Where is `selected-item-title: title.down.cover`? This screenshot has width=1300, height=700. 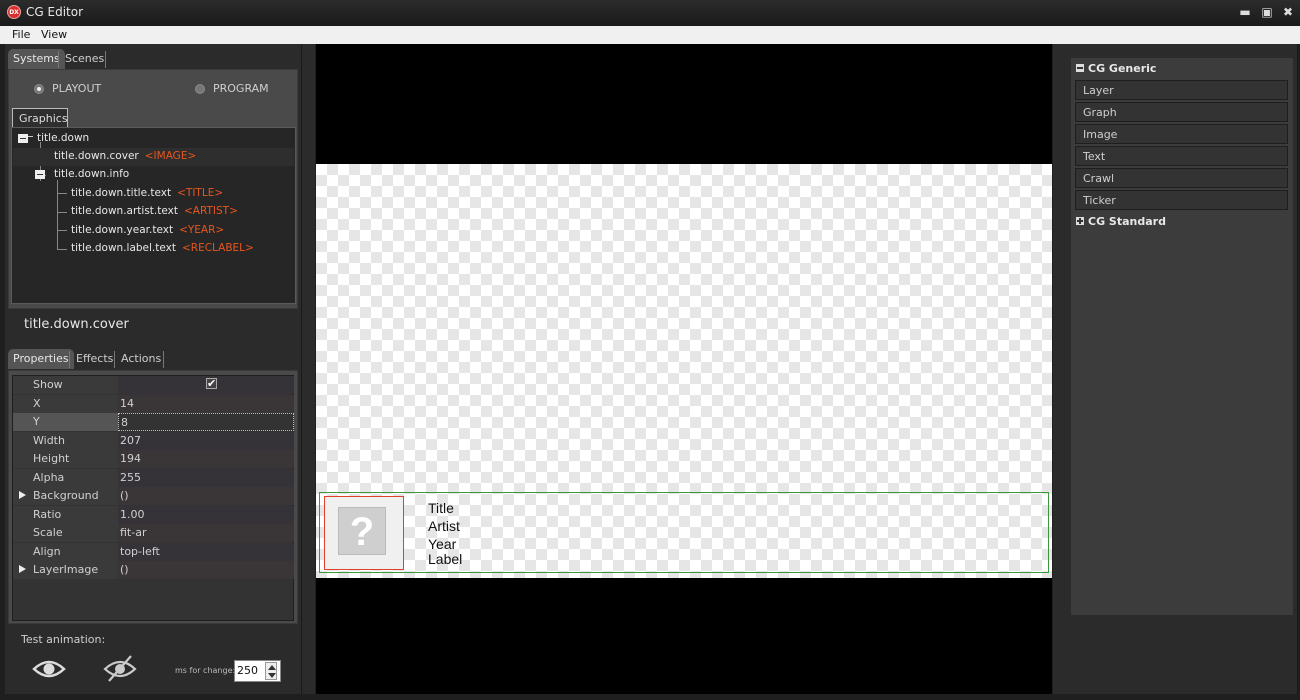 selected-item-title: title.down.cover is located at coordinates (76, 324).